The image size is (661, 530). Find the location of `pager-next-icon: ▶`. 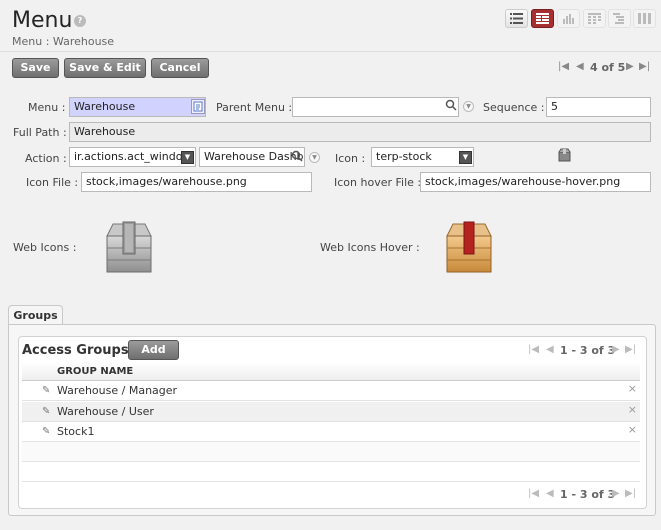

pager-next-icon: ▶ is located at coordinates (630, 66).